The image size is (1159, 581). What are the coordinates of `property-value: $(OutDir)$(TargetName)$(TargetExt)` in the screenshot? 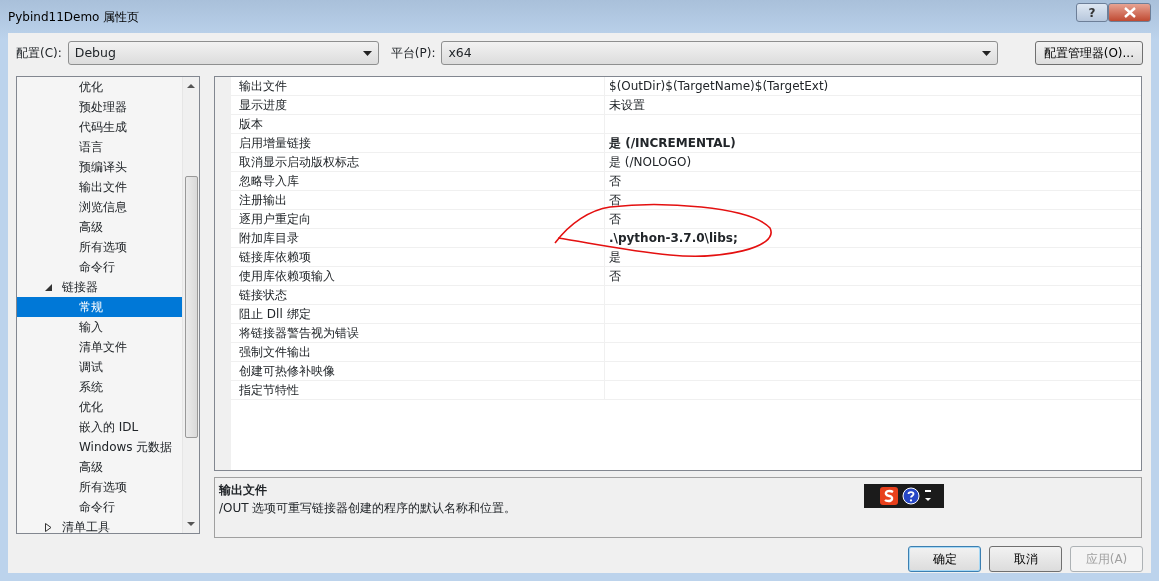 It's located at (873, 86).